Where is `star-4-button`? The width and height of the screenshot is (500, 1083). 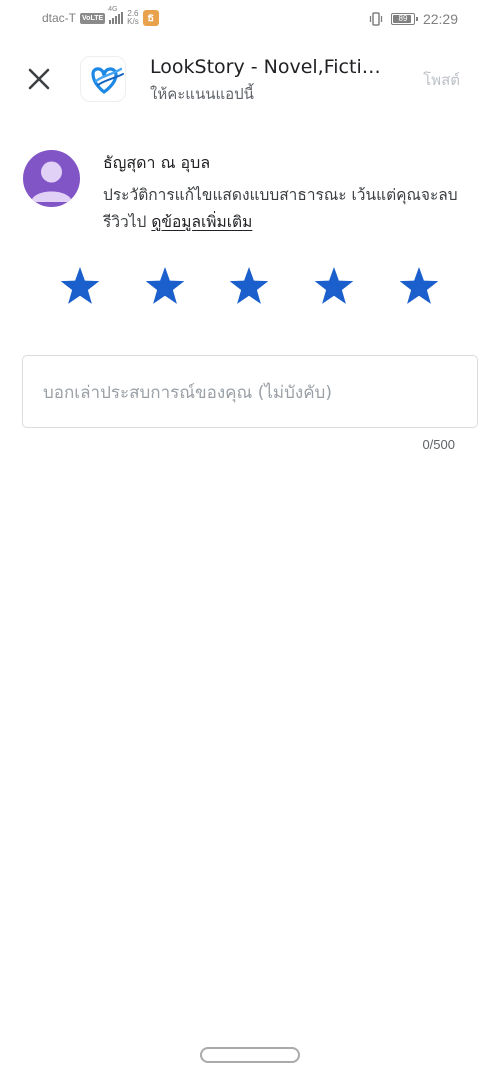
star-4-button is located at coordinates (334, 287).